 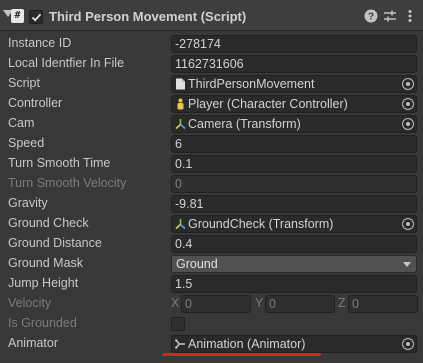 I want to click on ground-mask-row: Ground Mask Ground, so click(x=211, y=264).